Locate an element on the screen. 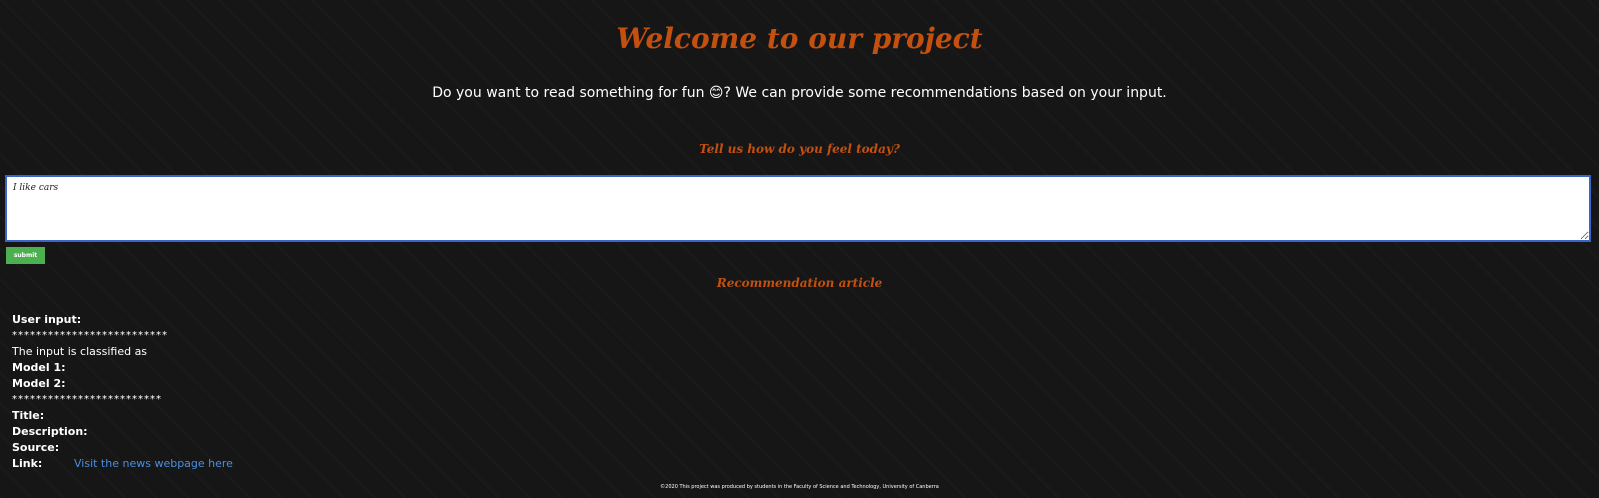 Image resolution: width=1599 pixels, height=498 pixels. recommendation-heading: Recommendation article is located at coordinates (799, 283).